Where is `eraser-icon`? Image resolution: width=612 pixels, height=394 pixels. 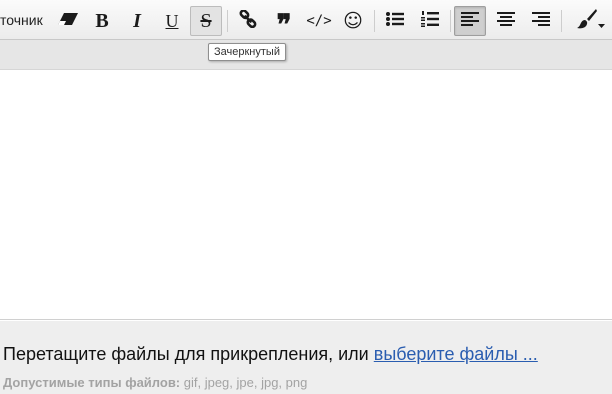
eraser-icon is located at coordinates (68, 21).